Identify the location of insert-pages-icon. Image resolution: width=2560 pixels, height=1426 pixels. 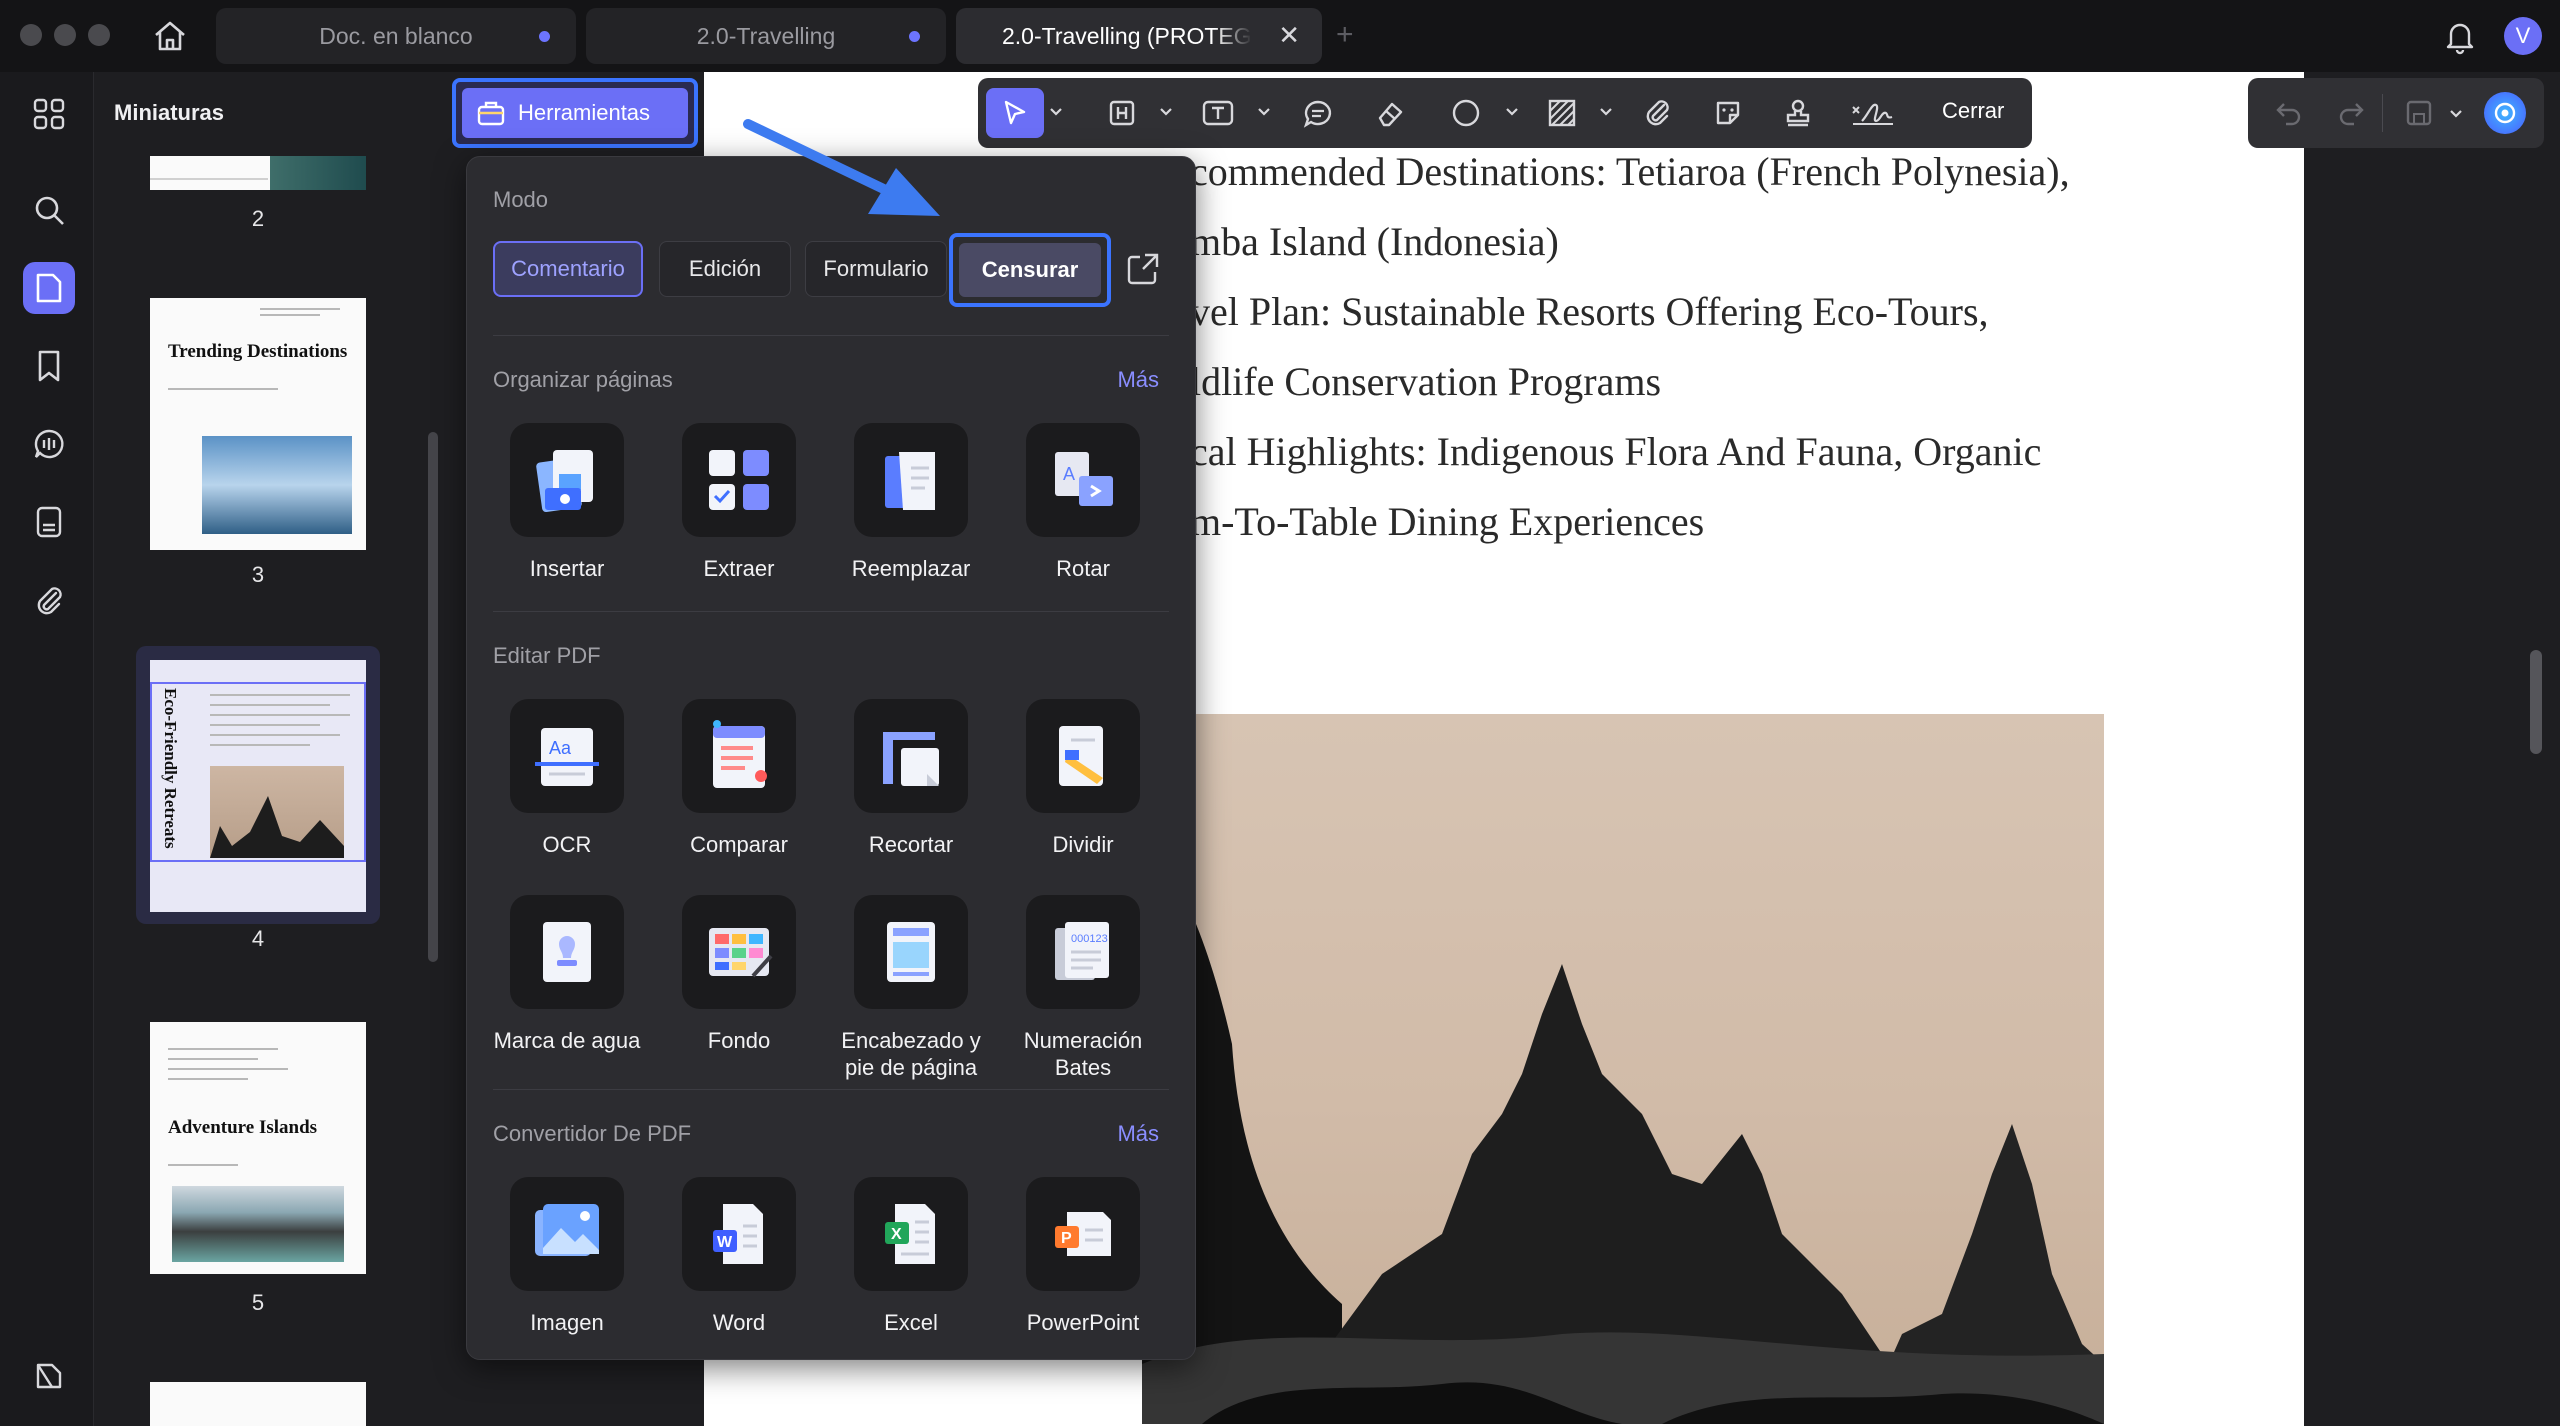
(567, 480).